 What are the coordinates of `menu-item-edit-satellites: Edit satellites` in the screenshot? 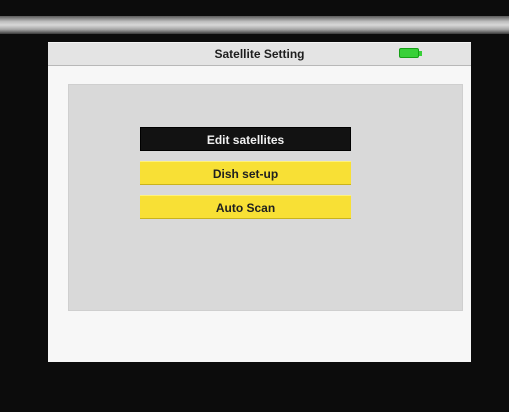 It's located at (245, 139).